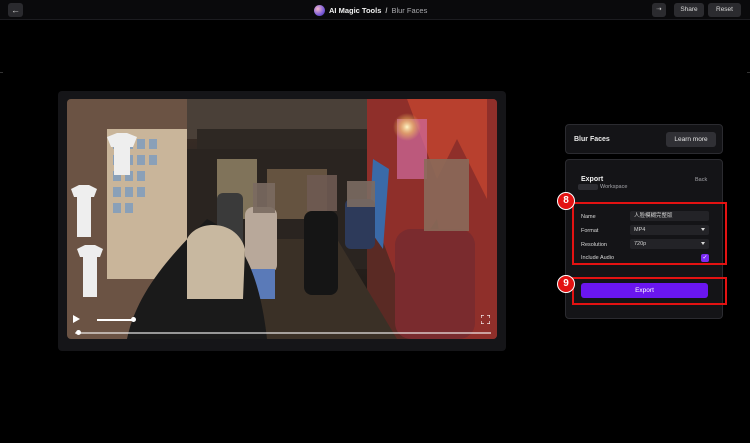 This screenshot has width=750, height=443. What do you see at coordinates (644, 139) in the screenshot?
I see `tool-header-card: Blur Faces Learn more` at bounding box center [644, 139].